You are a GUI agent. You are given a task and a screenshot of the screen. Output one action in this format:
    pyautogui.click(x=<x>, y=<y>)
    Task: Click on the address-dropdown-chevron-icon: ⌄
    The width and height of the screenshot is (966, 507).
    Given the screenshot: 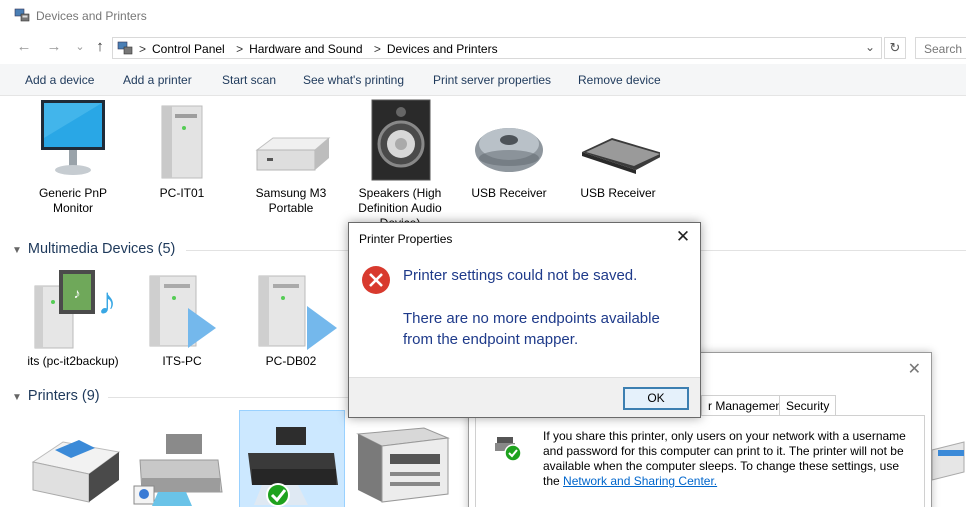 What is the action you would take?
    pyautogui.click(x=870, y=47)
    